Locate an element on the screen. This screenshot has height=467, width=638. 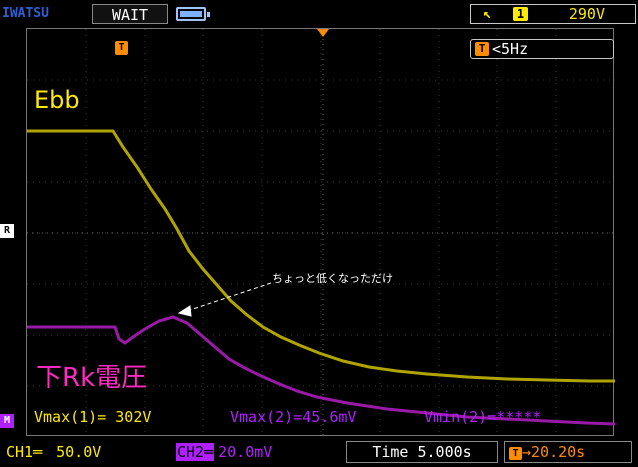
annotation-arrow-icon is located at coordinates (224, 299).